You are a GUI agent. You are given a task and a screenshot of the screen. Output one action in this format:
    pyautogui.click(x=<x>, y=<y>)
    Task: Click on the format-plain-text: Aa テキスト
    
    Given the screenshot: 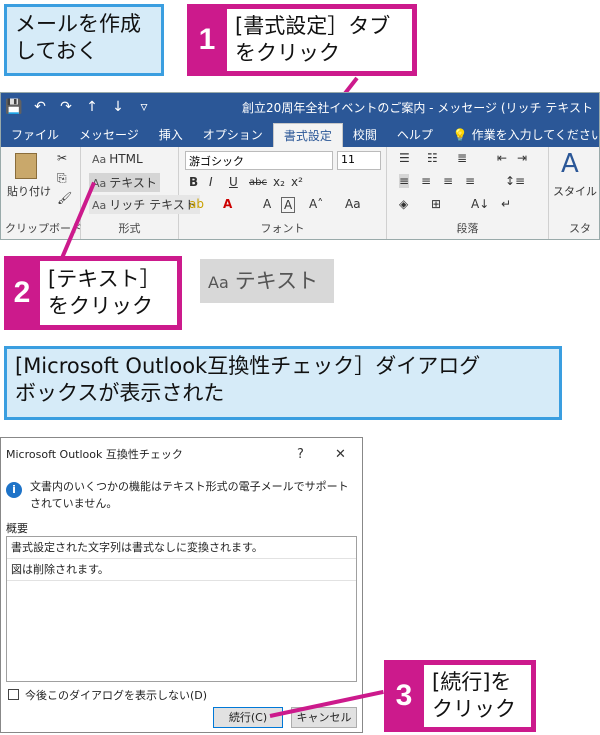 What is the action you would take?
    pyautogui.click(x=124, y=182)
    